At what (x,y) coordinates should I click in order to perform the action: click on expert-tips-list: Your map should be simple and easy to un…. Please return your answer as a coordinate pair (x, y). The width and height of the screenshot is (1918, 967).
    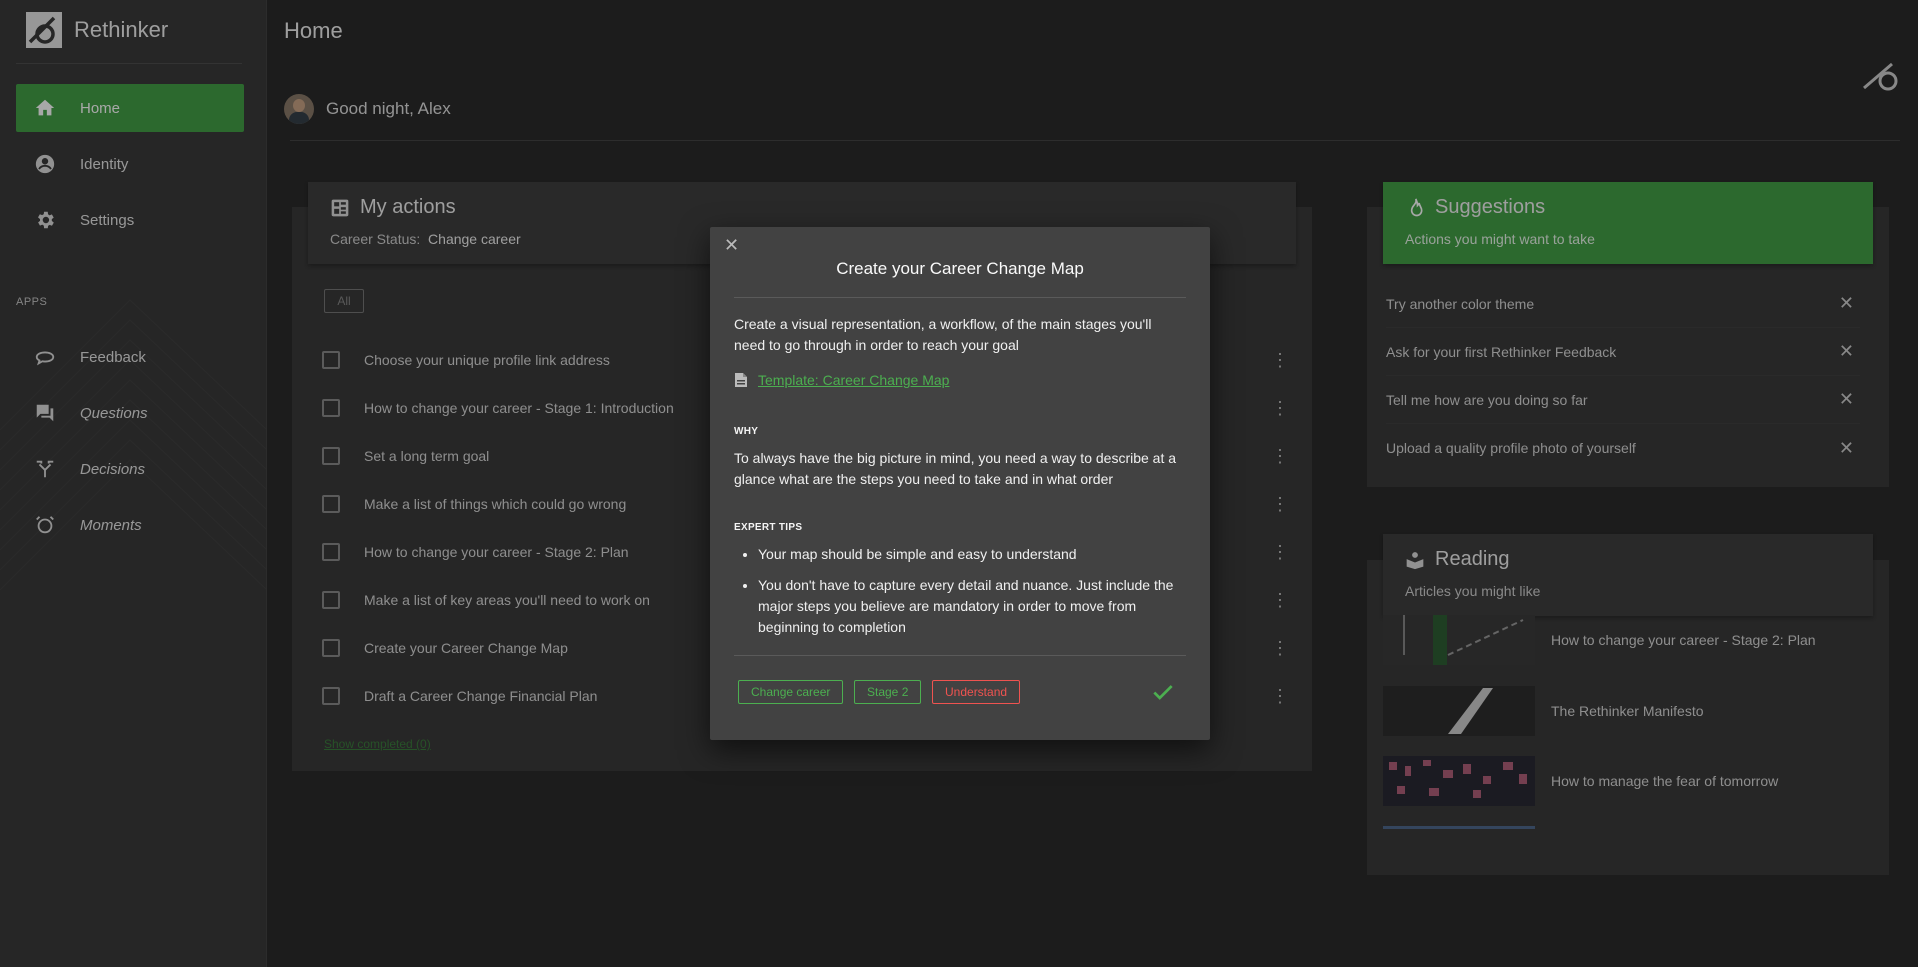
    Looking at the image, I should click on (960, 596).